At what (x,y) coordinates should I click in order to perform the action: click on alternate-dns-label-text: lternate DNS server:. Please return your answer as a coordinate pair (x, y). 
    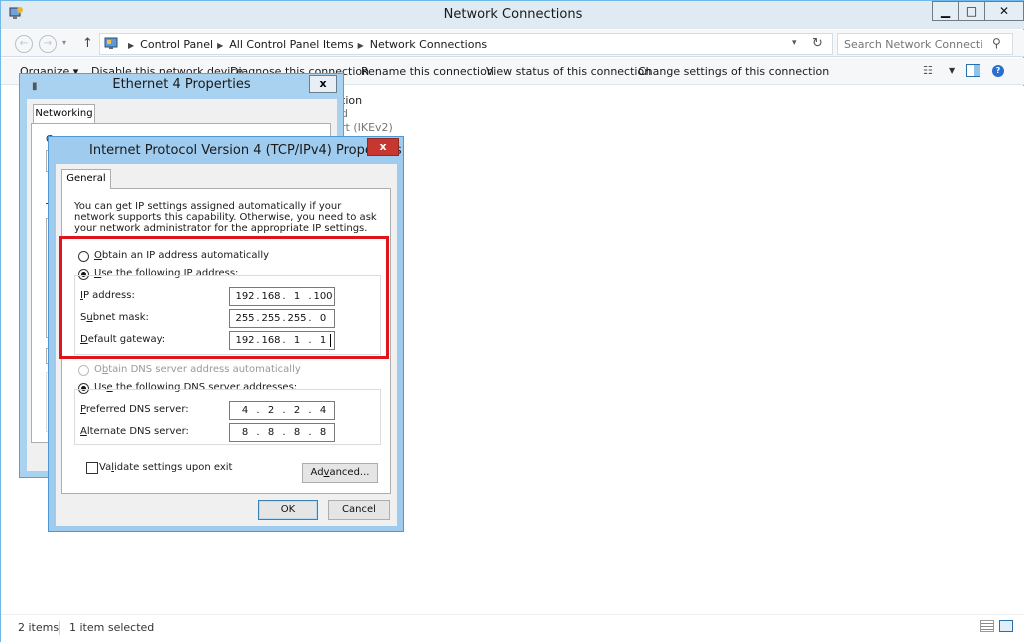
    Looking at the image, I should click on (137, 431).